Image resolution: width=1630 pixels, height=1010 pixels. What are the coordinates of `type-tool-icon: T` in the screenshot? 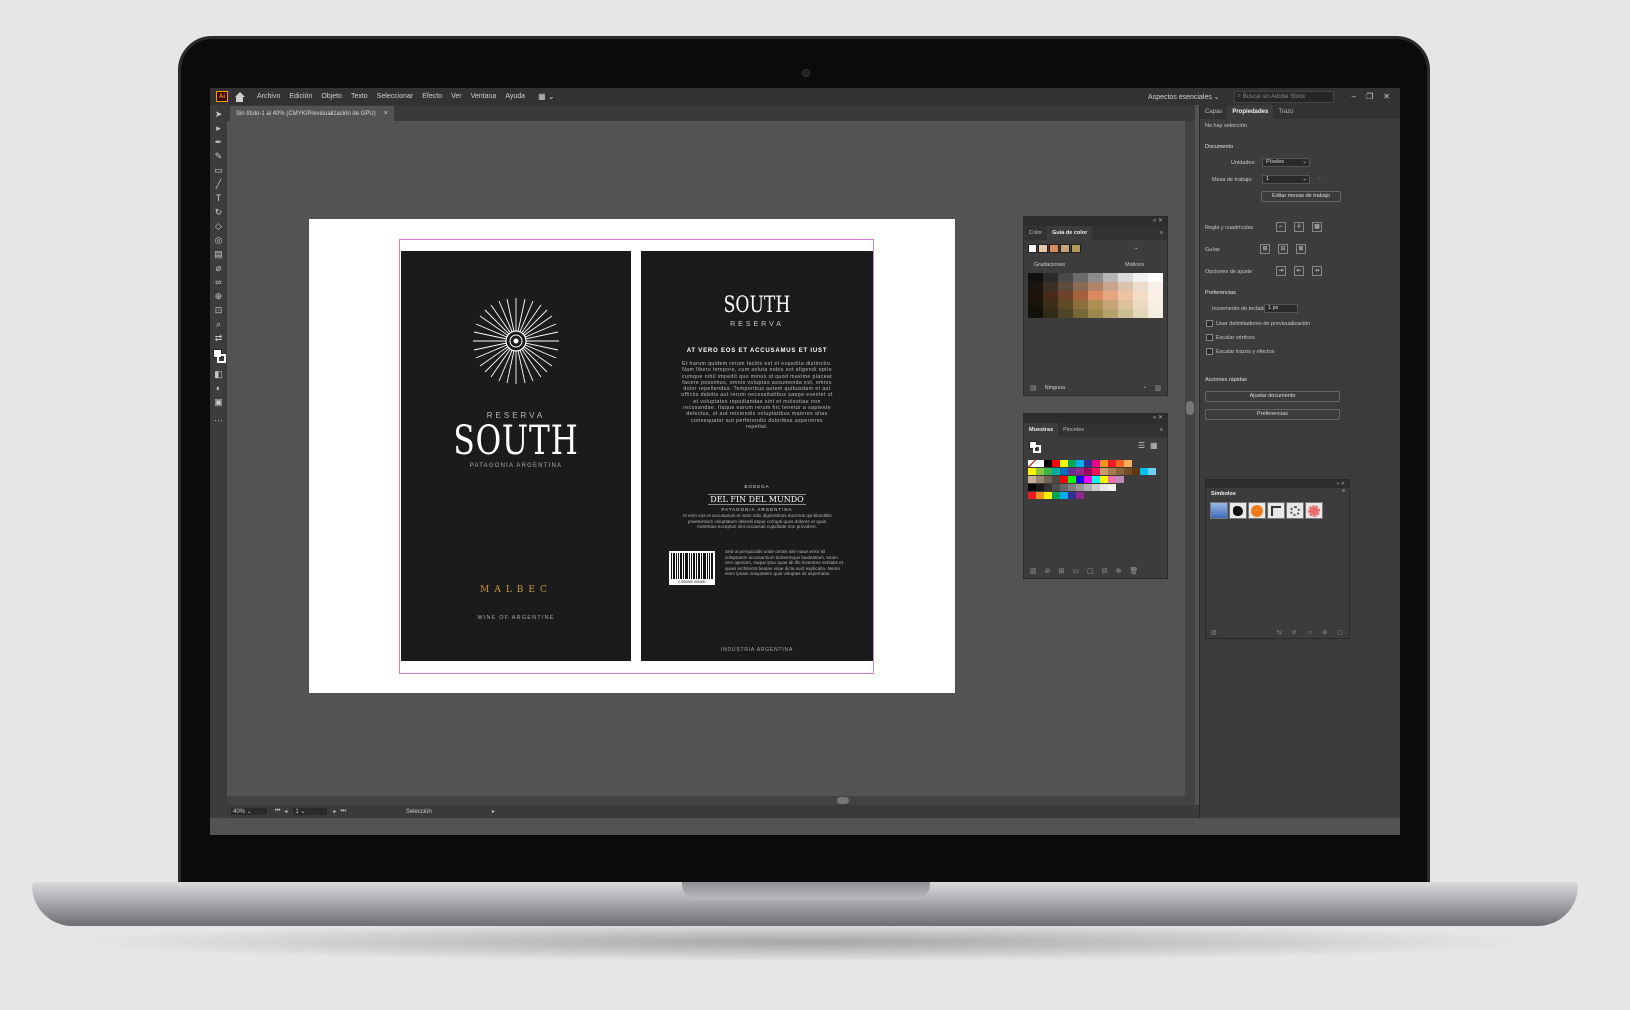 It's located at (218, 198).